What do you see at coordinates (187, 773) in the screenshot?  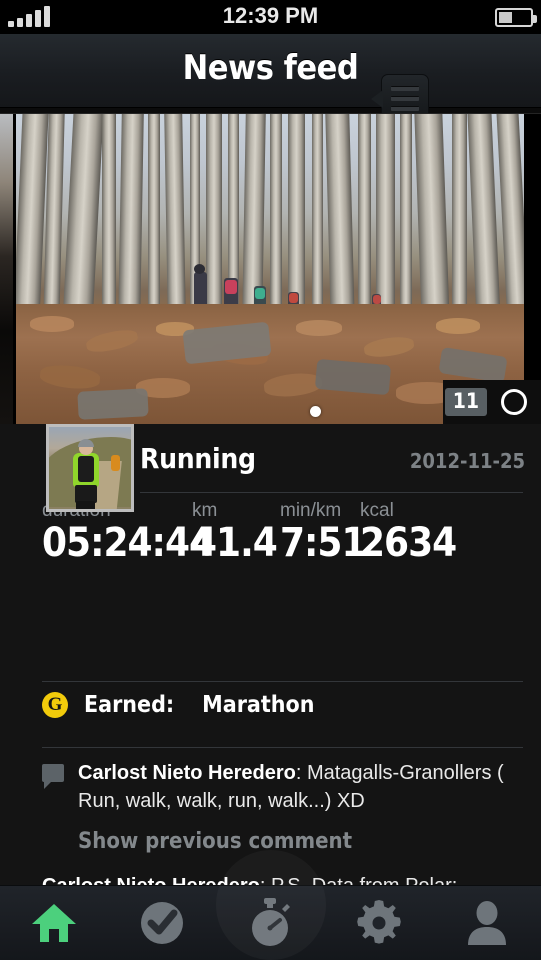 I see `comment-author: Carlost Nieto Heredero` at bounding box center [187, 773].